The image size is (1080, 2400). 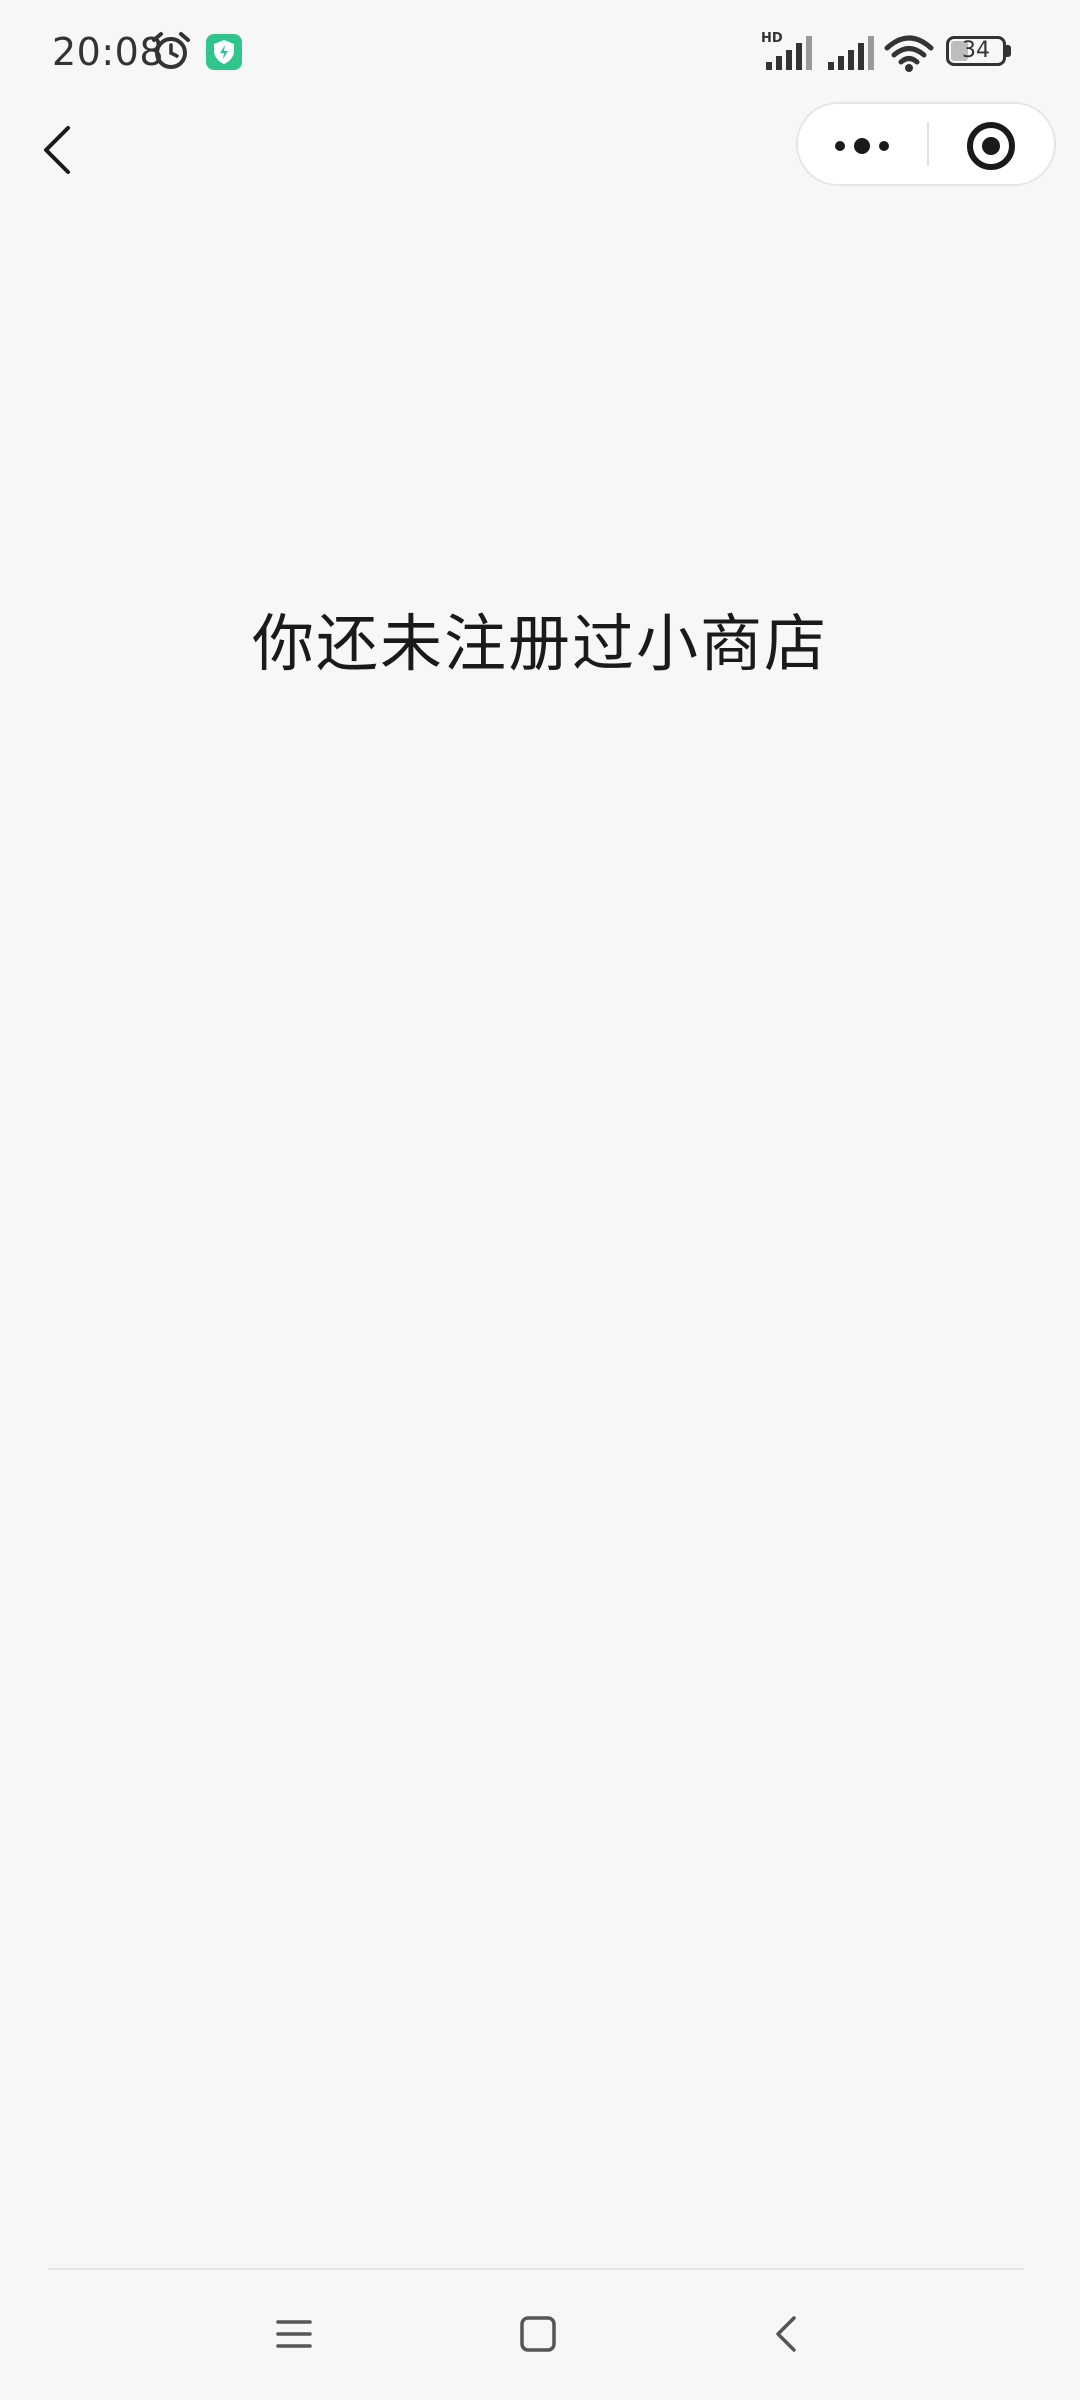 I want to click on more-dots-icon, so click(x=862, y=144).